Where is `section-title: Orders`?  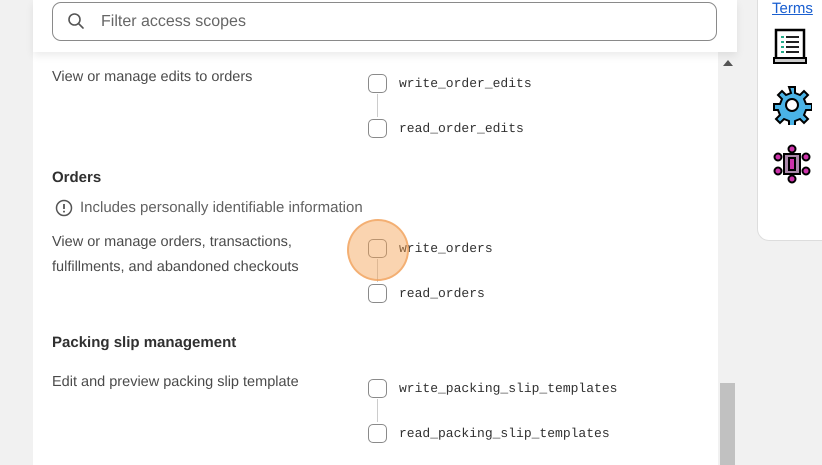 section-title: Orders is located at coordinates (77, 178).